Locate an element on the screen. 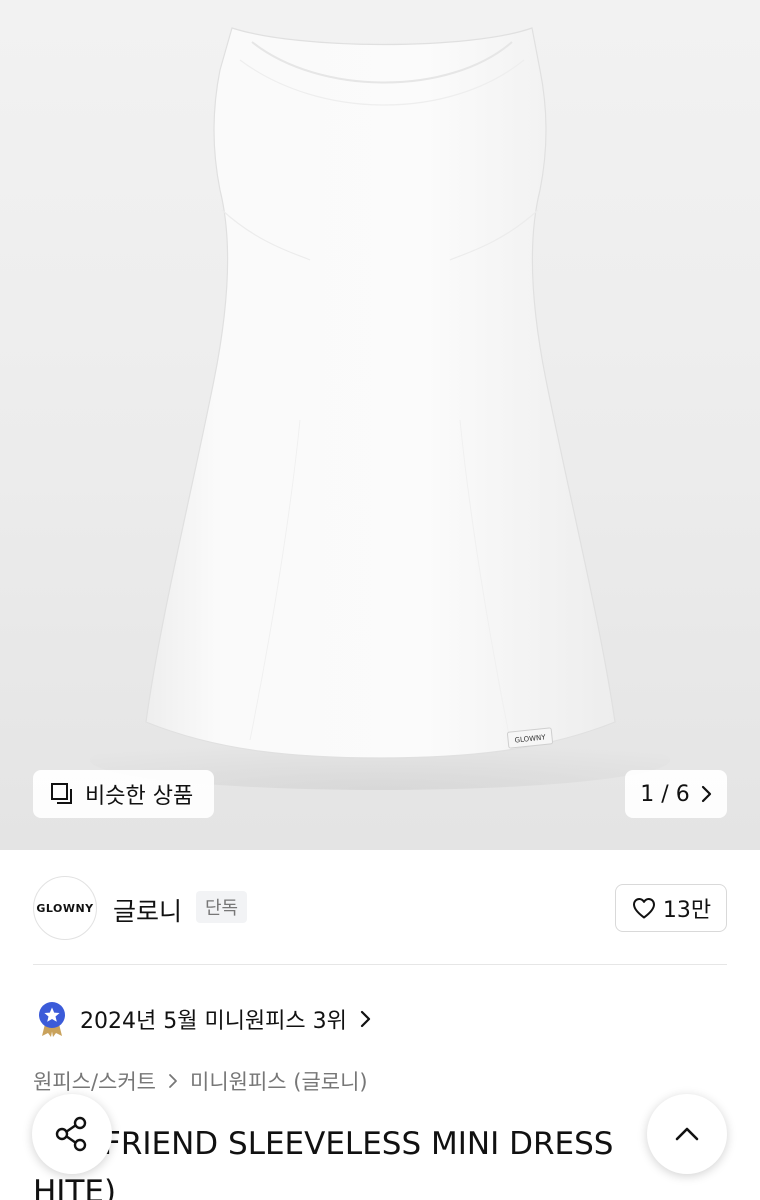  brand-row: GLOWNY 글로니 단독 13만 is located at coordinates (380, 908).